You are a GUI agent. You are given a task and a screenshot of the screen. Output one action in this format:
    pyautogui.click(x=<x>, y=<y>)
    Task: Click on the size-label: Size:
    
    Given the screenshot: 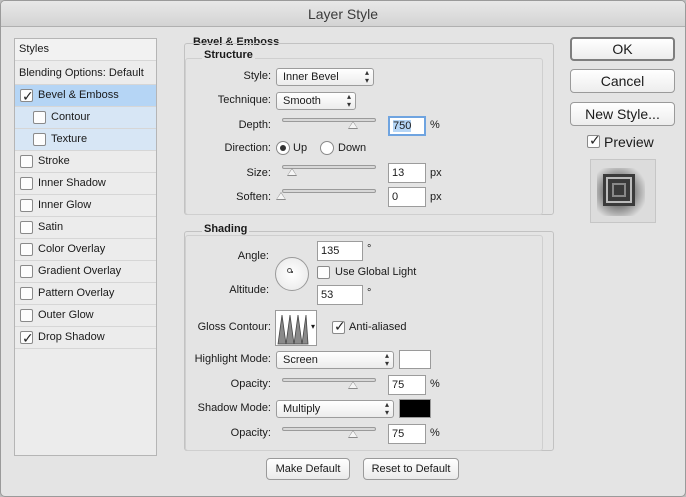 What is the action you would take?
    pyautogui.click(x=258, y=173)
    